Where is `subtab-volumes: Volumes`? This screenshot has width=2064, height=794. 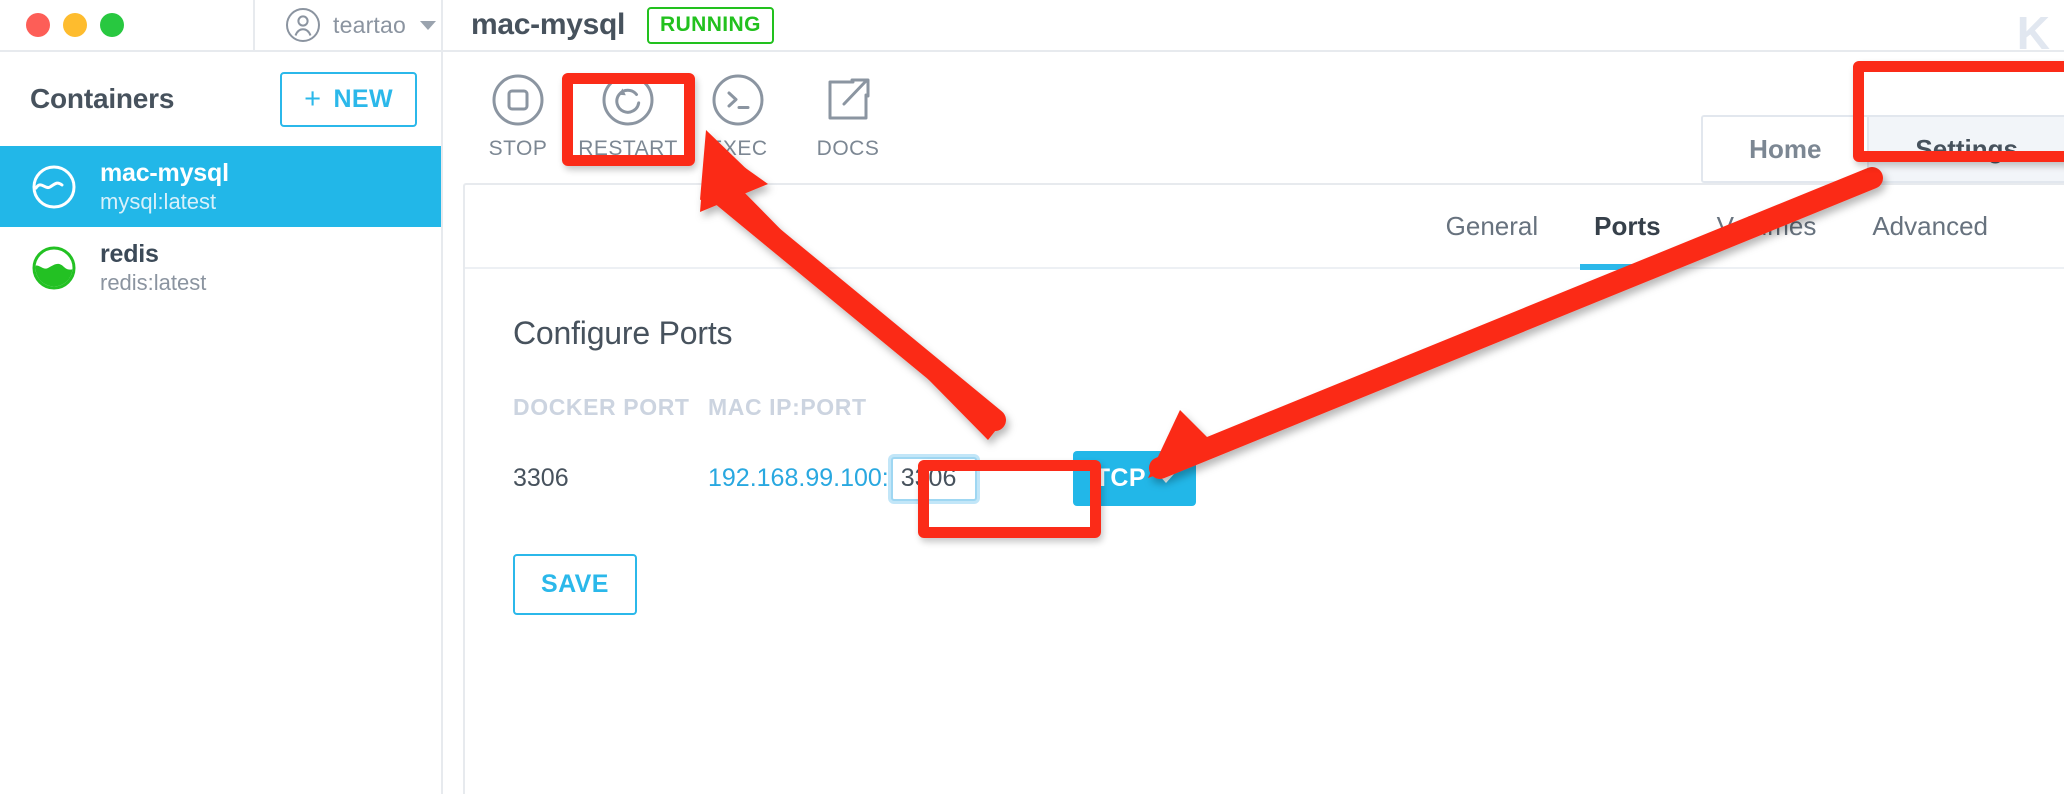
subtab-volumes: Volumes is located at coordinates (1767, 226).